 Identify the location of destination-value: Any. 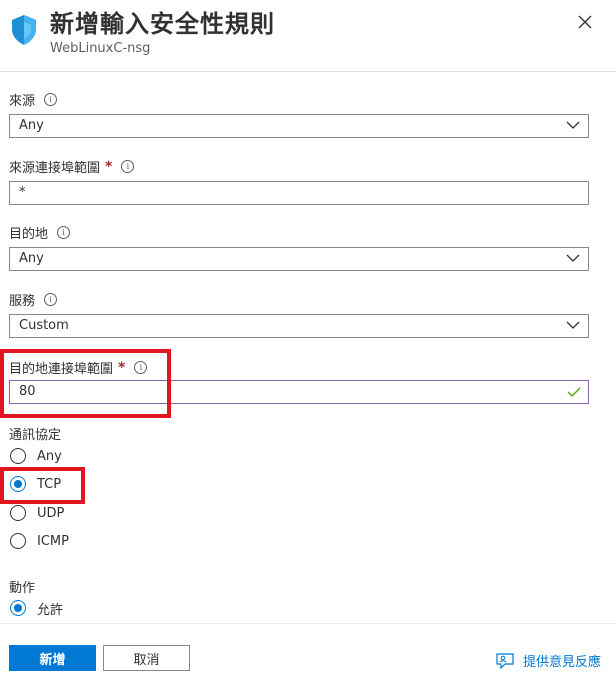
(31, 258).